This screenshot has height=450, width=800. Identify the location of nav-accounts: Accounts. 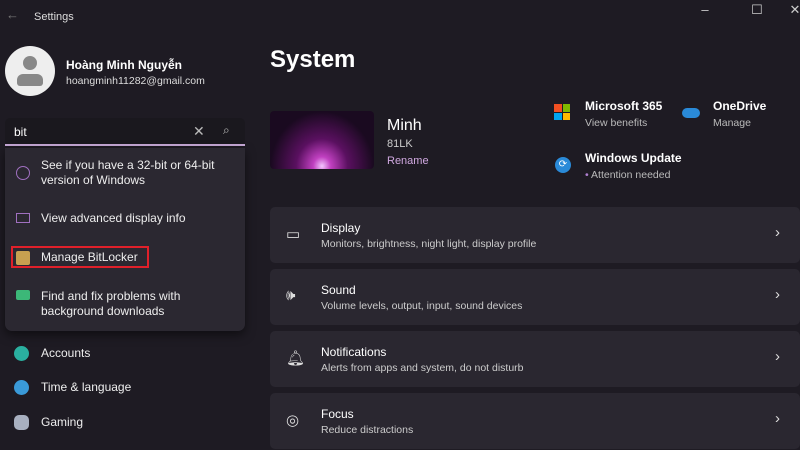
(52, 354).